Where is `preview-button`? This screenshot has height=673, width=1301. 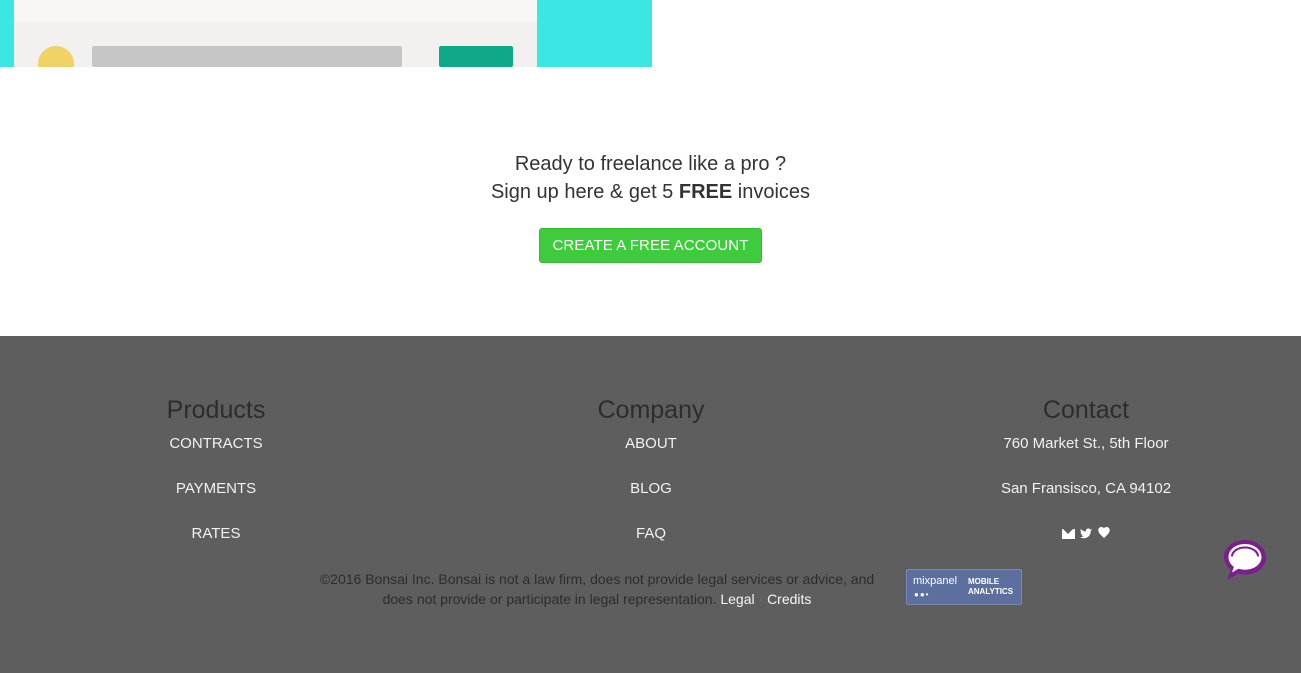
preview-button is located at coordinates (476, 56).